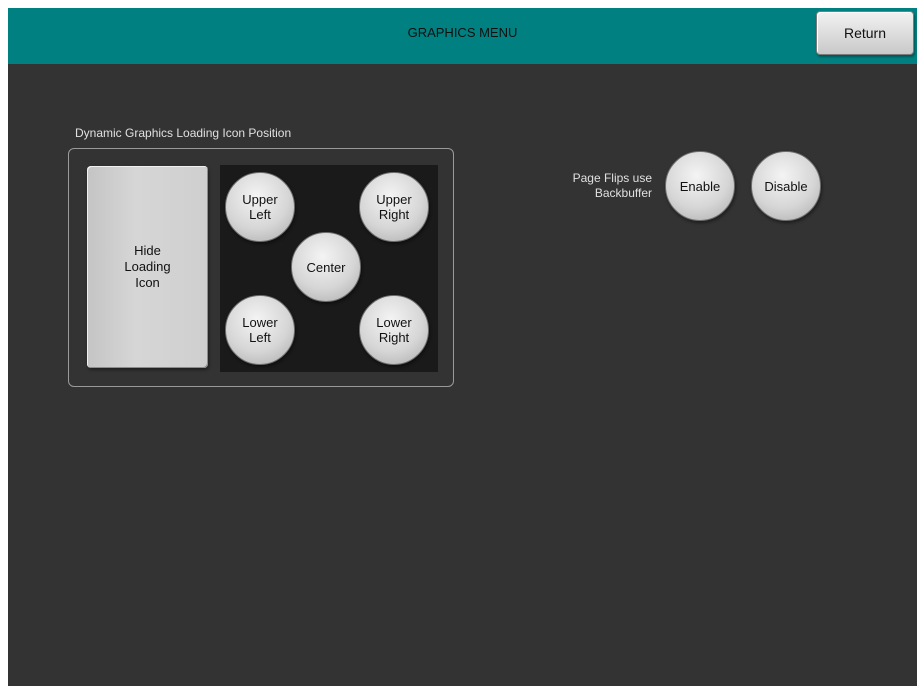  I want to click on upper-right-label-line-1: Upper, so click(394, 199).